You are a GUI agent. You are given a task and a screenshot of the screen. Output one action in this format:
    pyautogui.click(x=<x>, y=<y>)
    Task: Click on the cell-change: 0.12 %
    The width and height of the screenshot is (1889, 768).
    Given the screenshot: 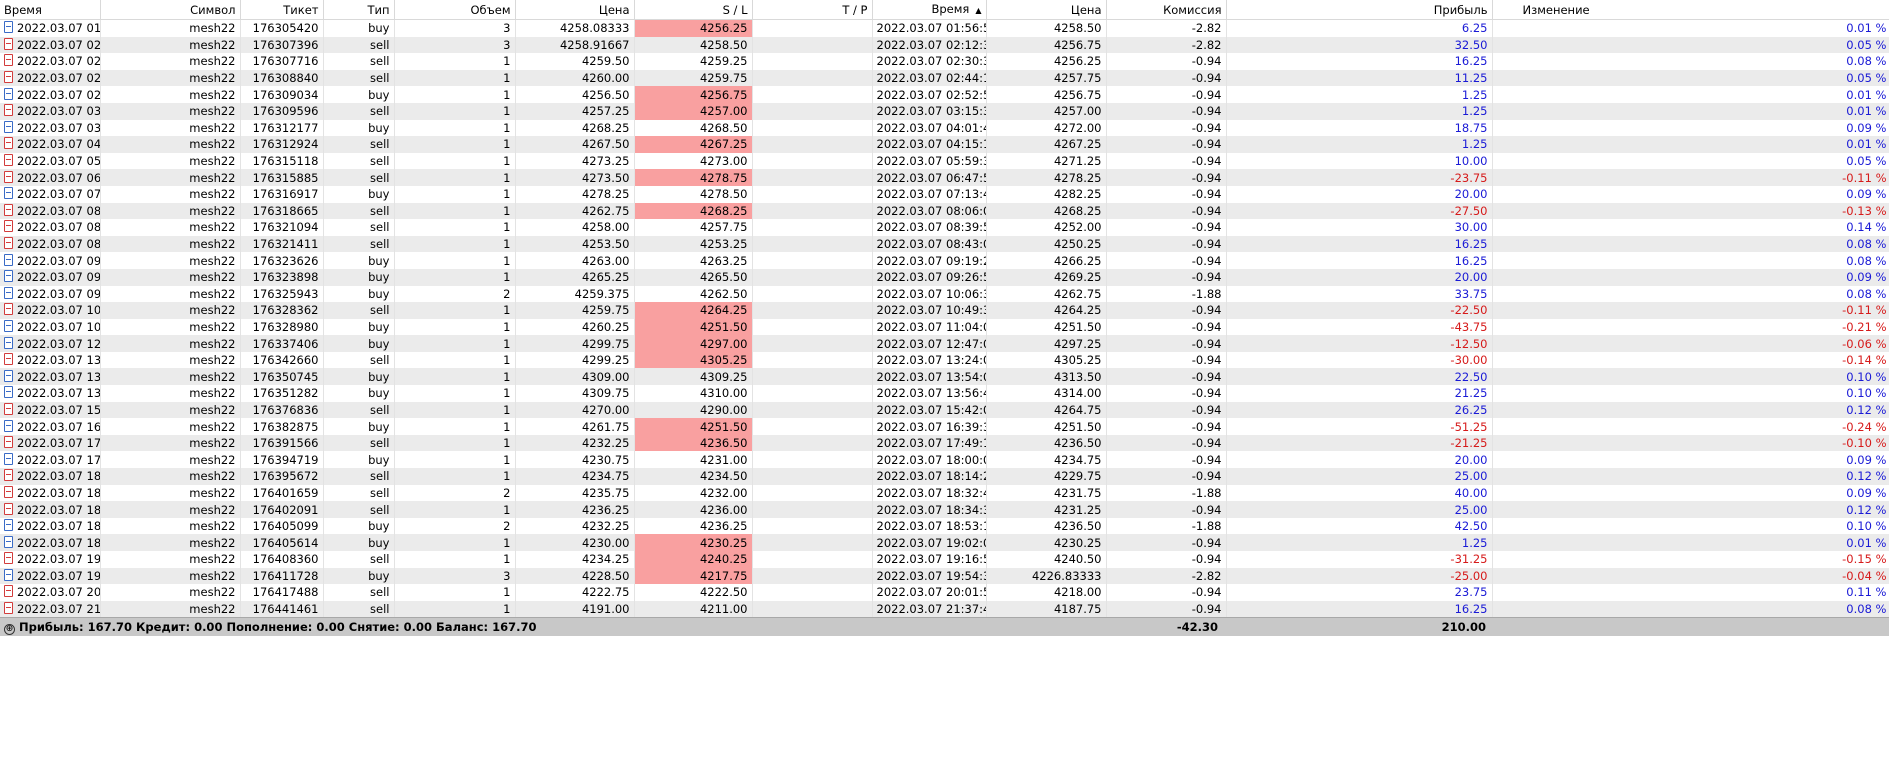 What is the action you would take?
    pyautogui.click(x=1690, y=509)
    